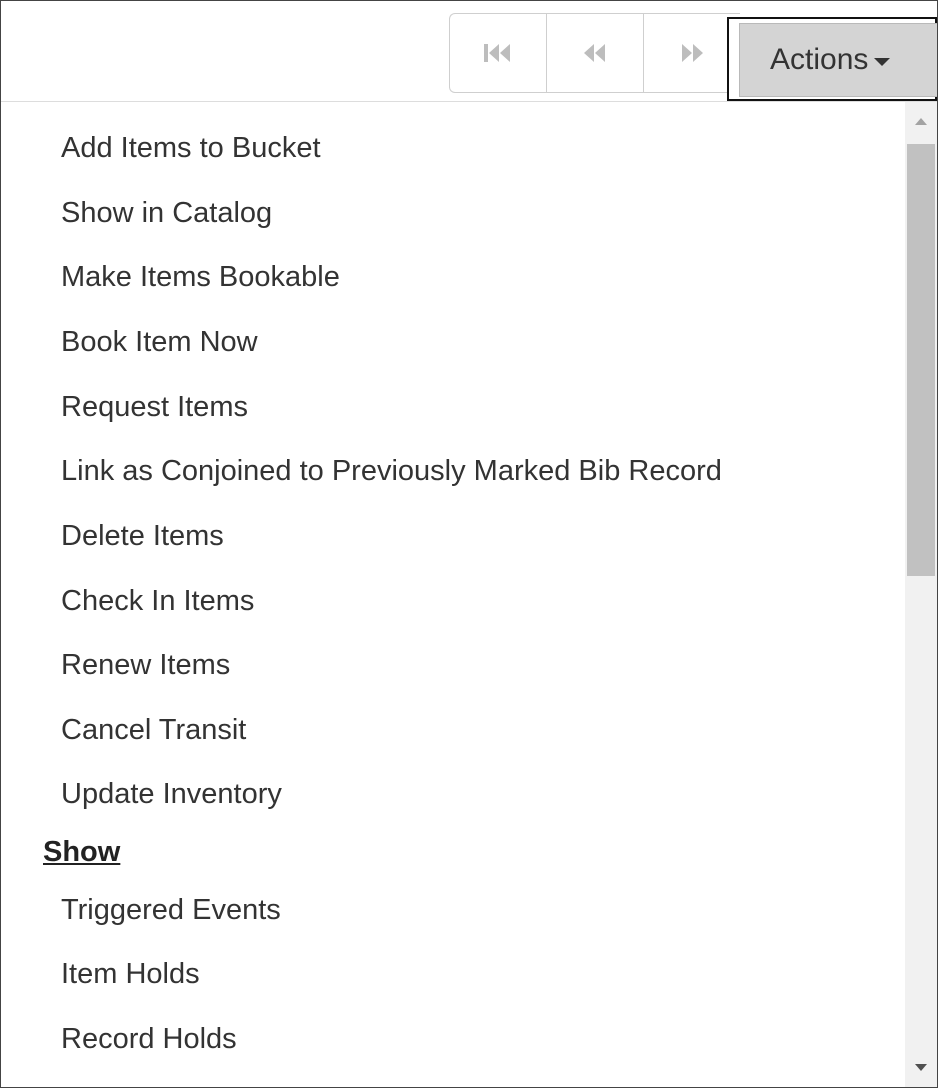 The image size is (938, 1088). Describe the element at coordinates (882, 62) in the screenshot. I see `caret-down-icon` at that location.